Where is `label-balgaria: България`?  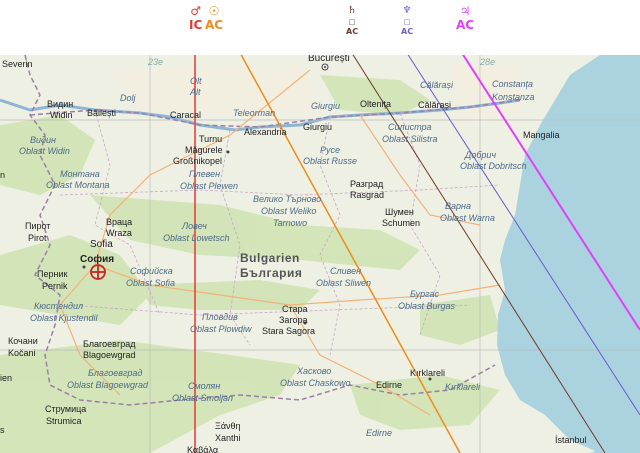 label-balgaria: България is located at coordinates (271, 273).